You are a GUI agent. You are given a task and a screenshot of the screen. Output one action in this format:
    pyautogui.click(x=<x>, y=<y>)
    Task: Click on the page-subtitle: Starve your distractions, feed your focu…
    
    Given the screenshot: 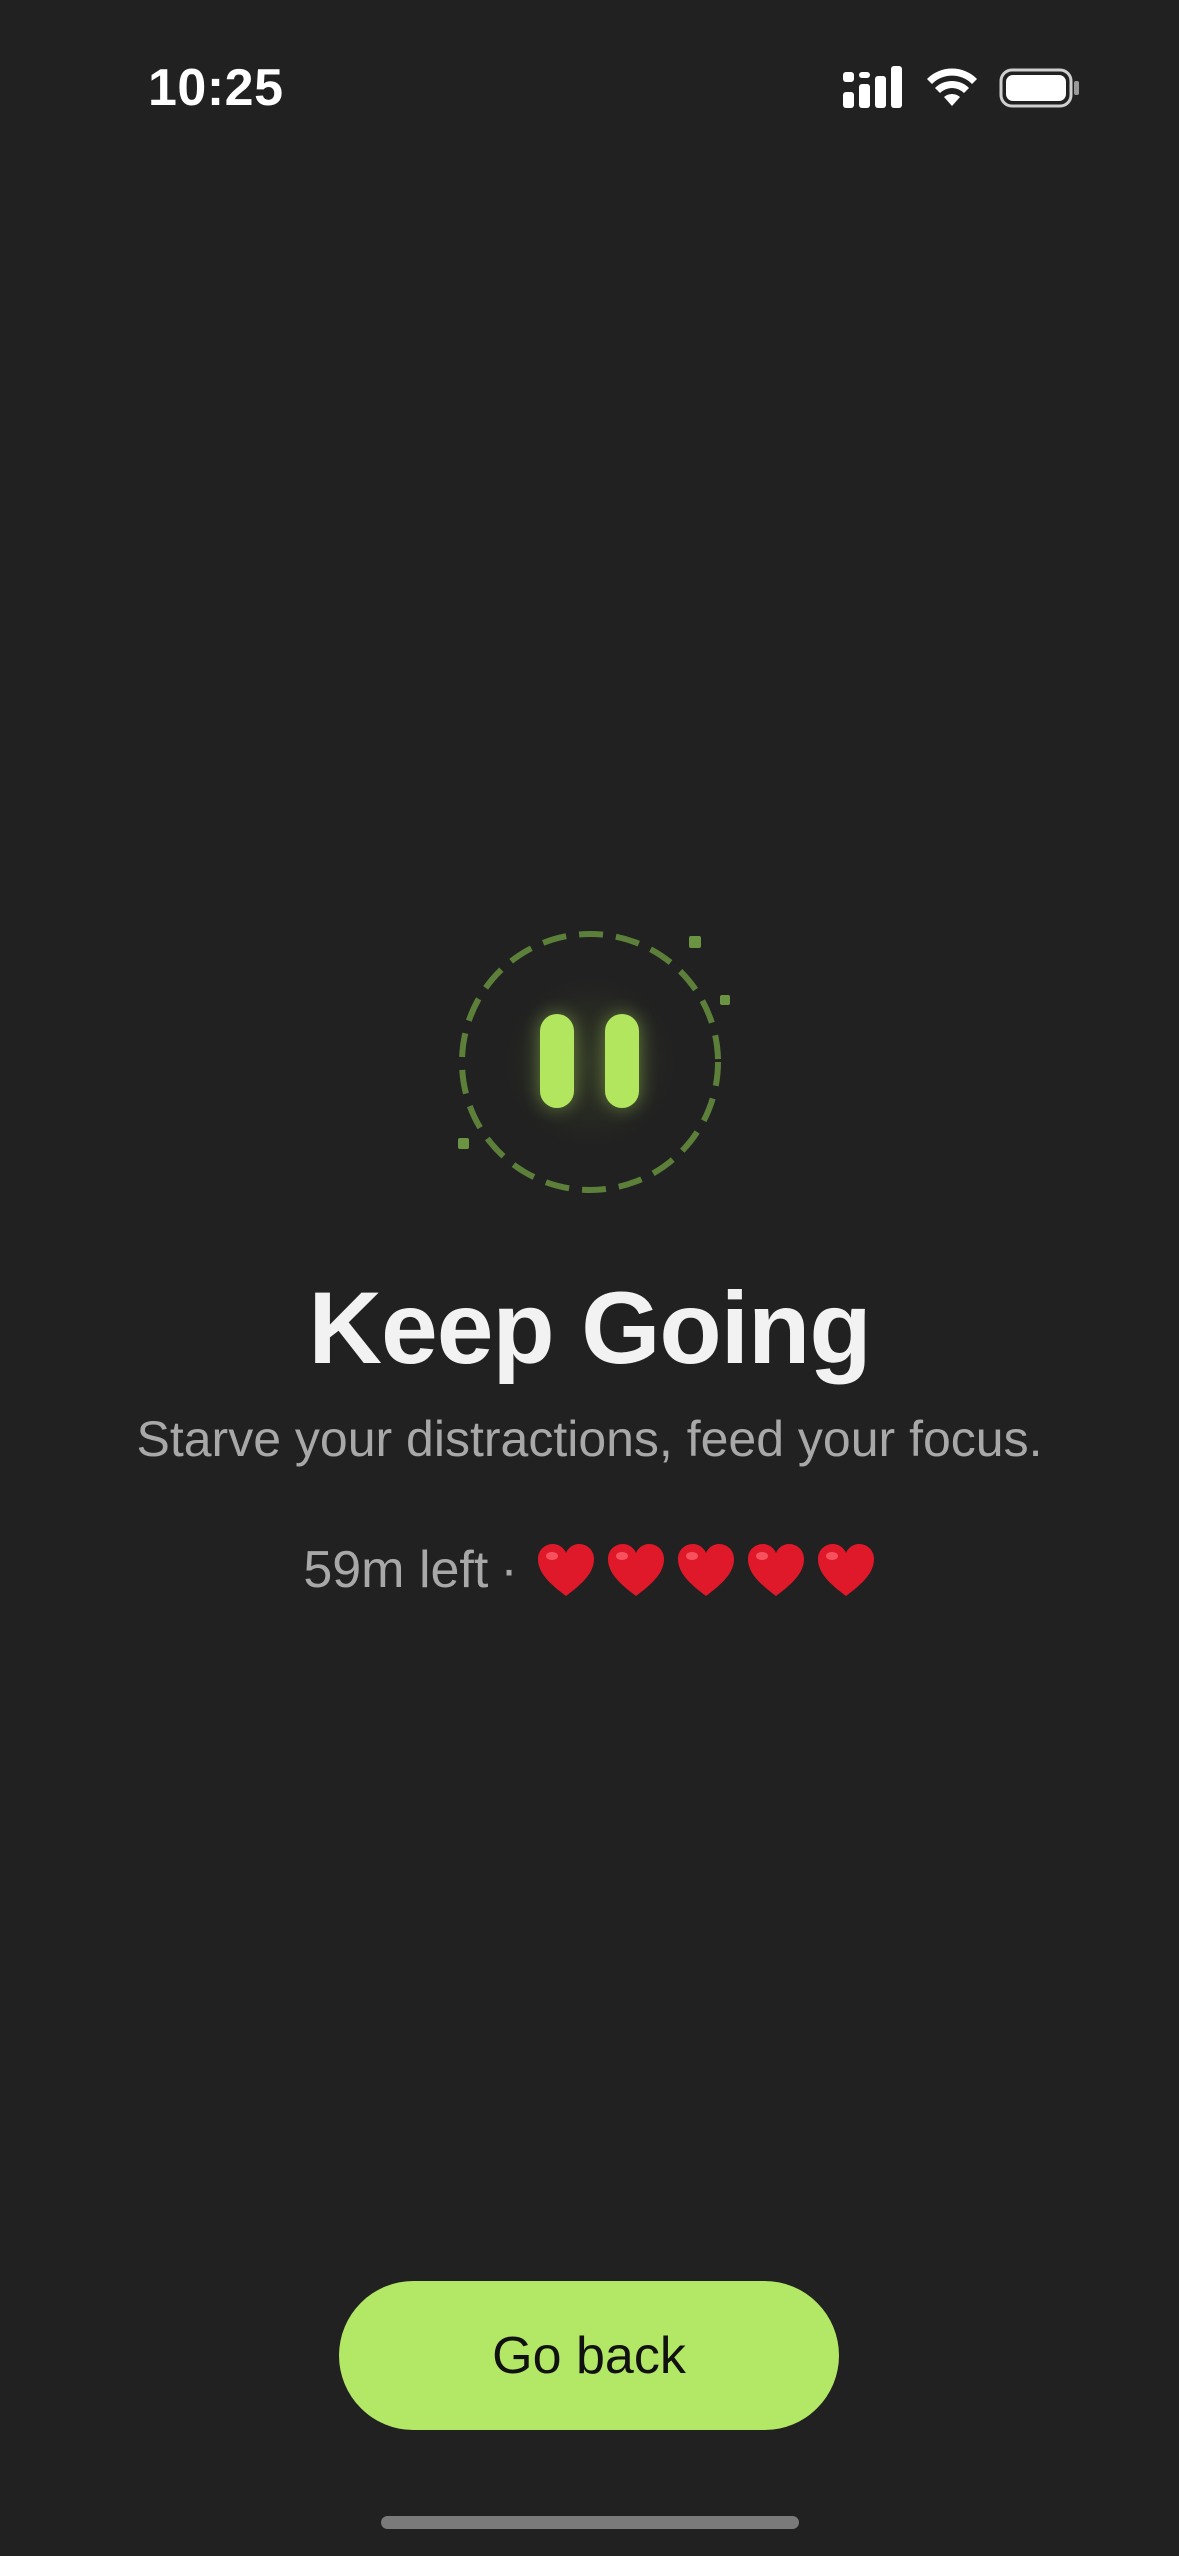 What is the action you would take?
    pyautogui.click(x=589, y=1439)
    